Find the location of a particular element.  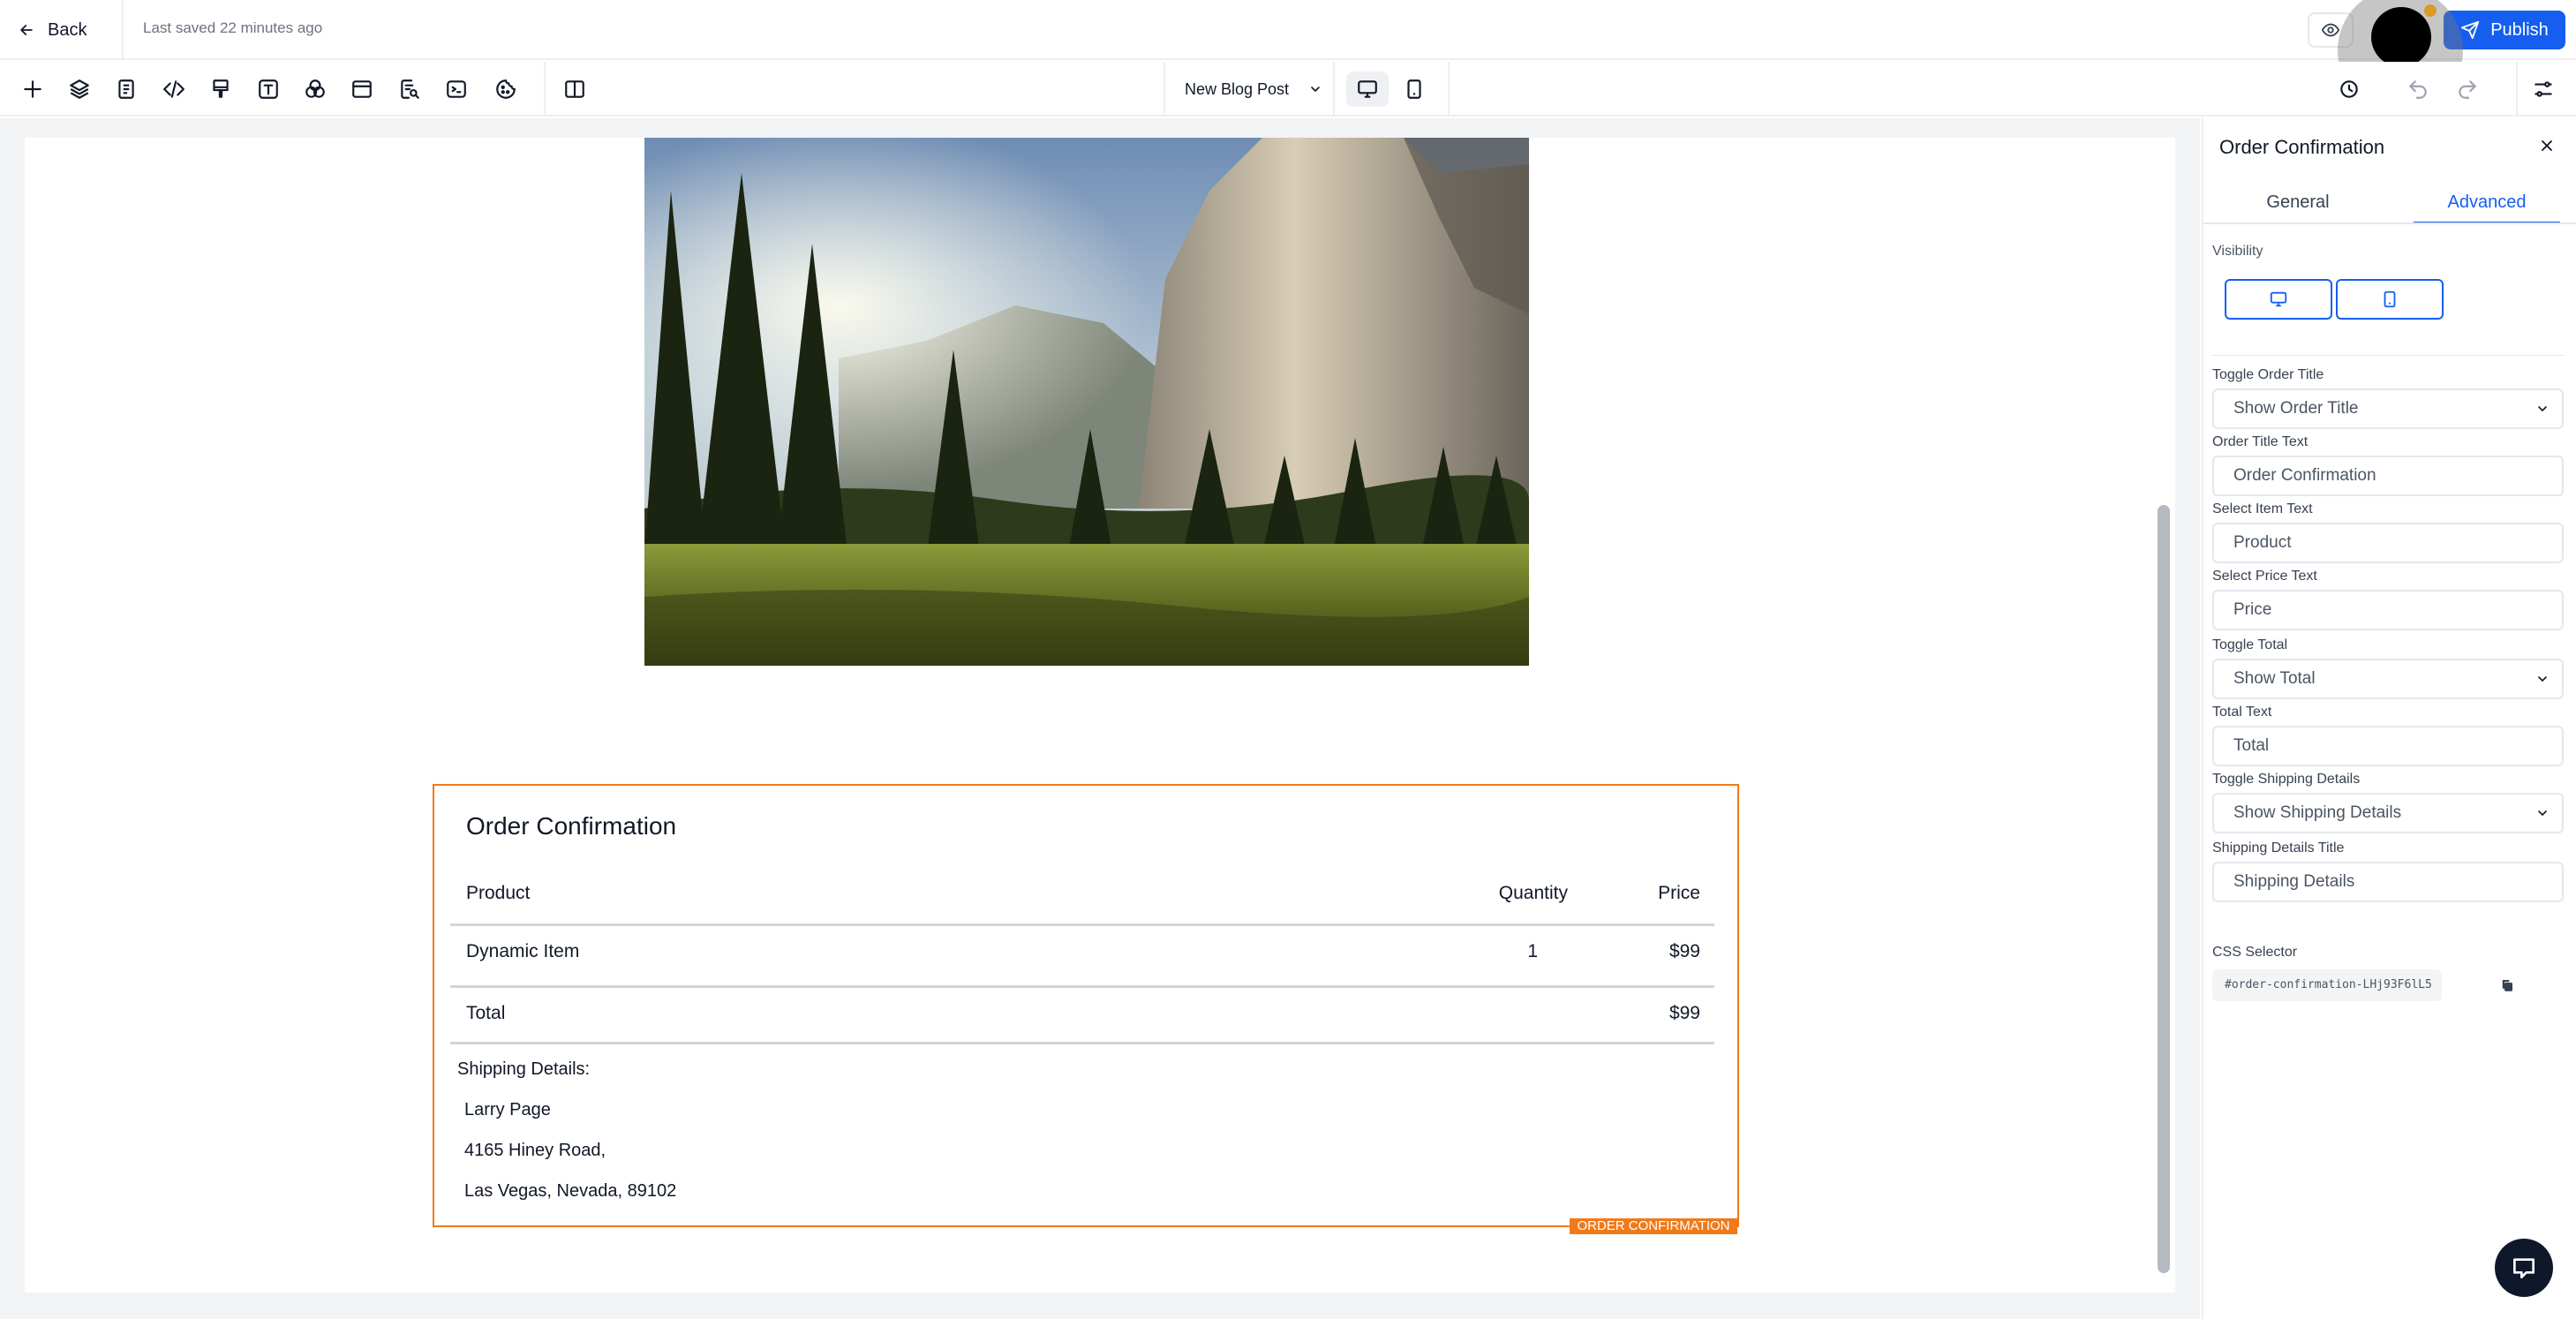

hero-image is located at coordinates (1086, 402).